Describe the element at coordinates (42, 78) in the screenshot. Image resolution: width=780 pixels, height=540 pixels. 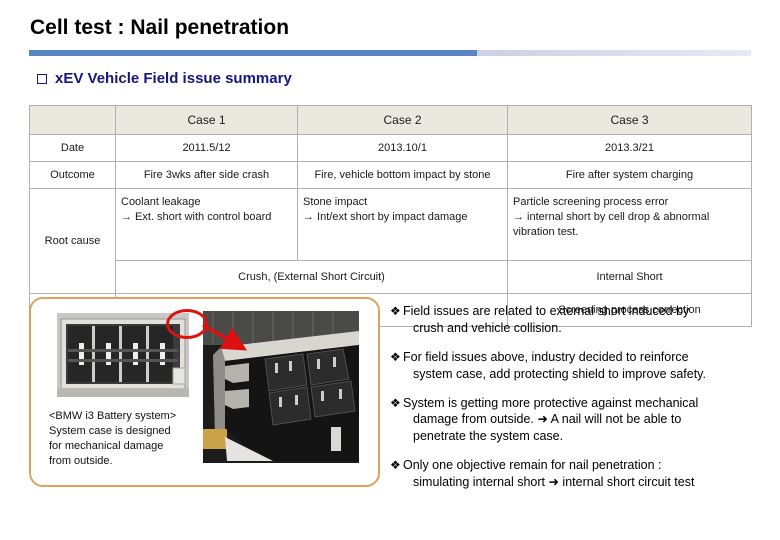
I see `square-bullet-icon` at that location.